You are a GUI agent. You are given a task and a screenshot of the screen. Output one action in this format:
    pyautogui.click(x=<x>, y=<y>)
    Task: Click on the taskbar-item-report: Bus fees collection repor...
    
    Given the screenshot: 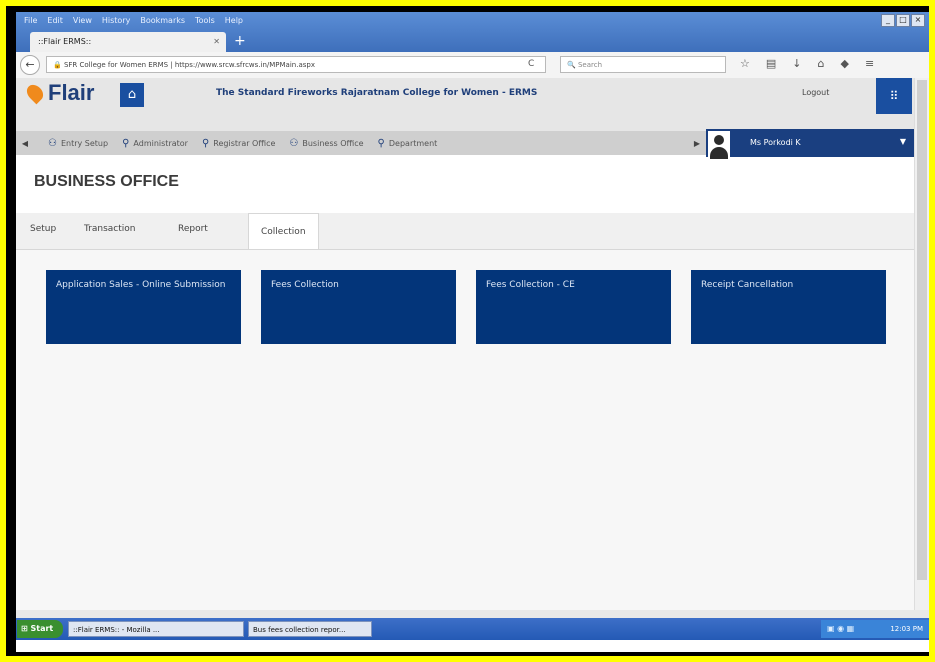 What is the action you would take?
    pyautogui.click(x=310, y=629)
    